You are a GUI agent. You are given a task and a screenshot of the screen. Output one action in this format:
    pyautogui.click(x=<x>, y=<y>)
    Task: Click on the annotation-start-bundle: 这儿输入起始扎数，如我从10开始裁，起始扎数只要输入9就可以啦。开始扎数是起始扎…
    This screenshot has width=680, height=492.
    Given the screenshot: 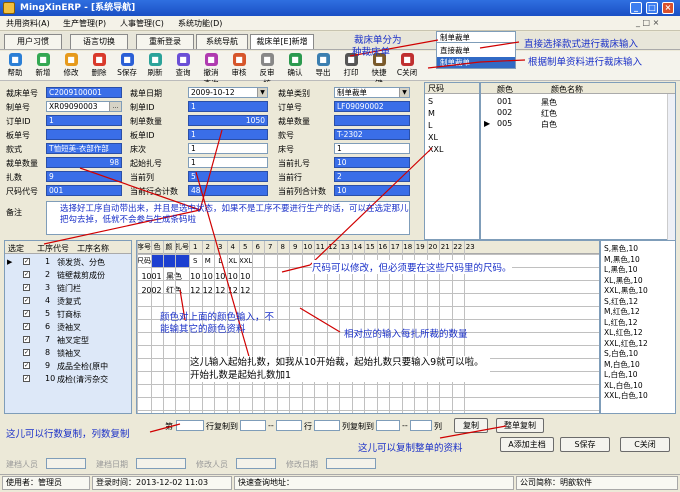 What is the action you would take?
    pyautogui.click(x=340, y=369)
    